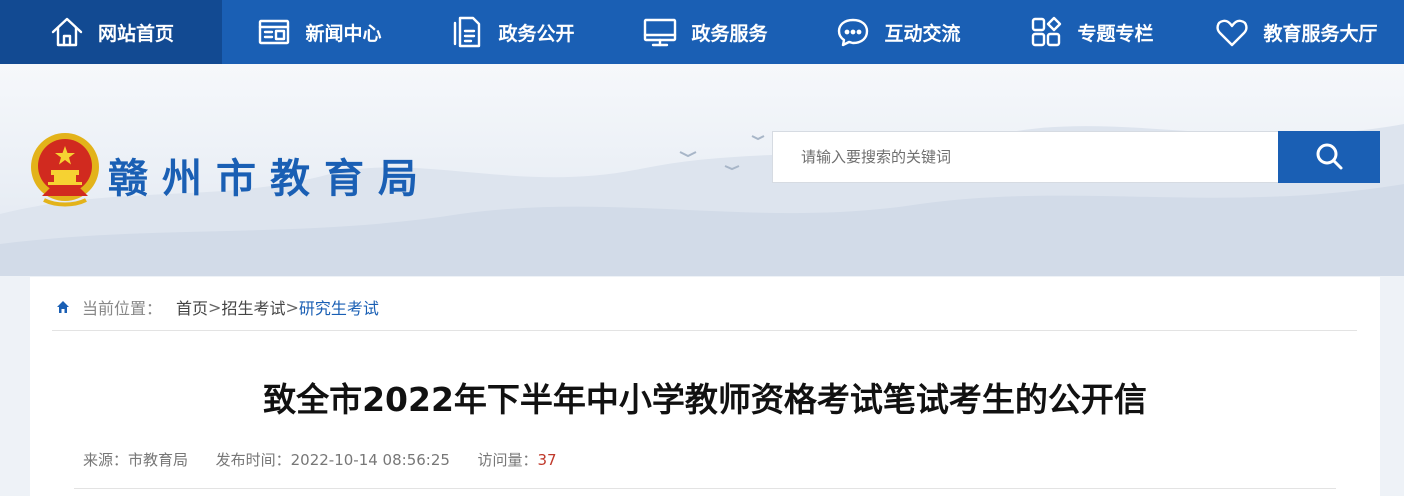 The image size is (1404, 496). I want to click on nav-item-special: 专题专栏, so click(1090, 32).